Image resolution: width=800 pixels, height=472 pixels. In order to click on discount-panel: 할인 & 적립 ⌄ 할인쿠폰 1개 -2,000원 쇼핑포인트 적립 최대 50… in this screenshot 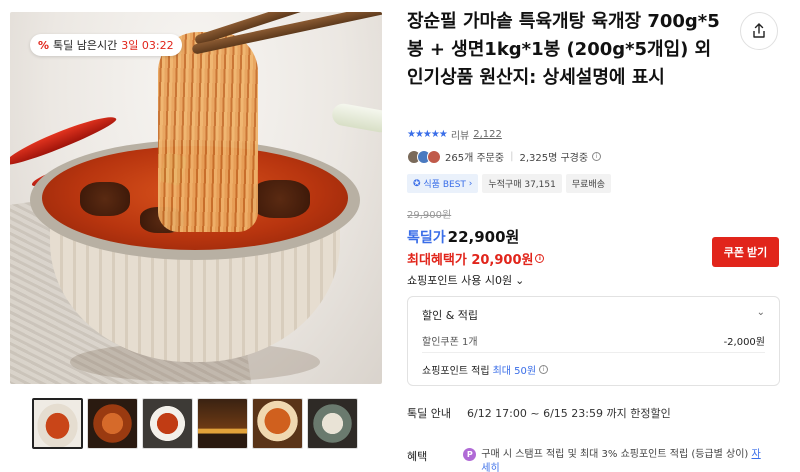, I will do `click(593, 341)`.